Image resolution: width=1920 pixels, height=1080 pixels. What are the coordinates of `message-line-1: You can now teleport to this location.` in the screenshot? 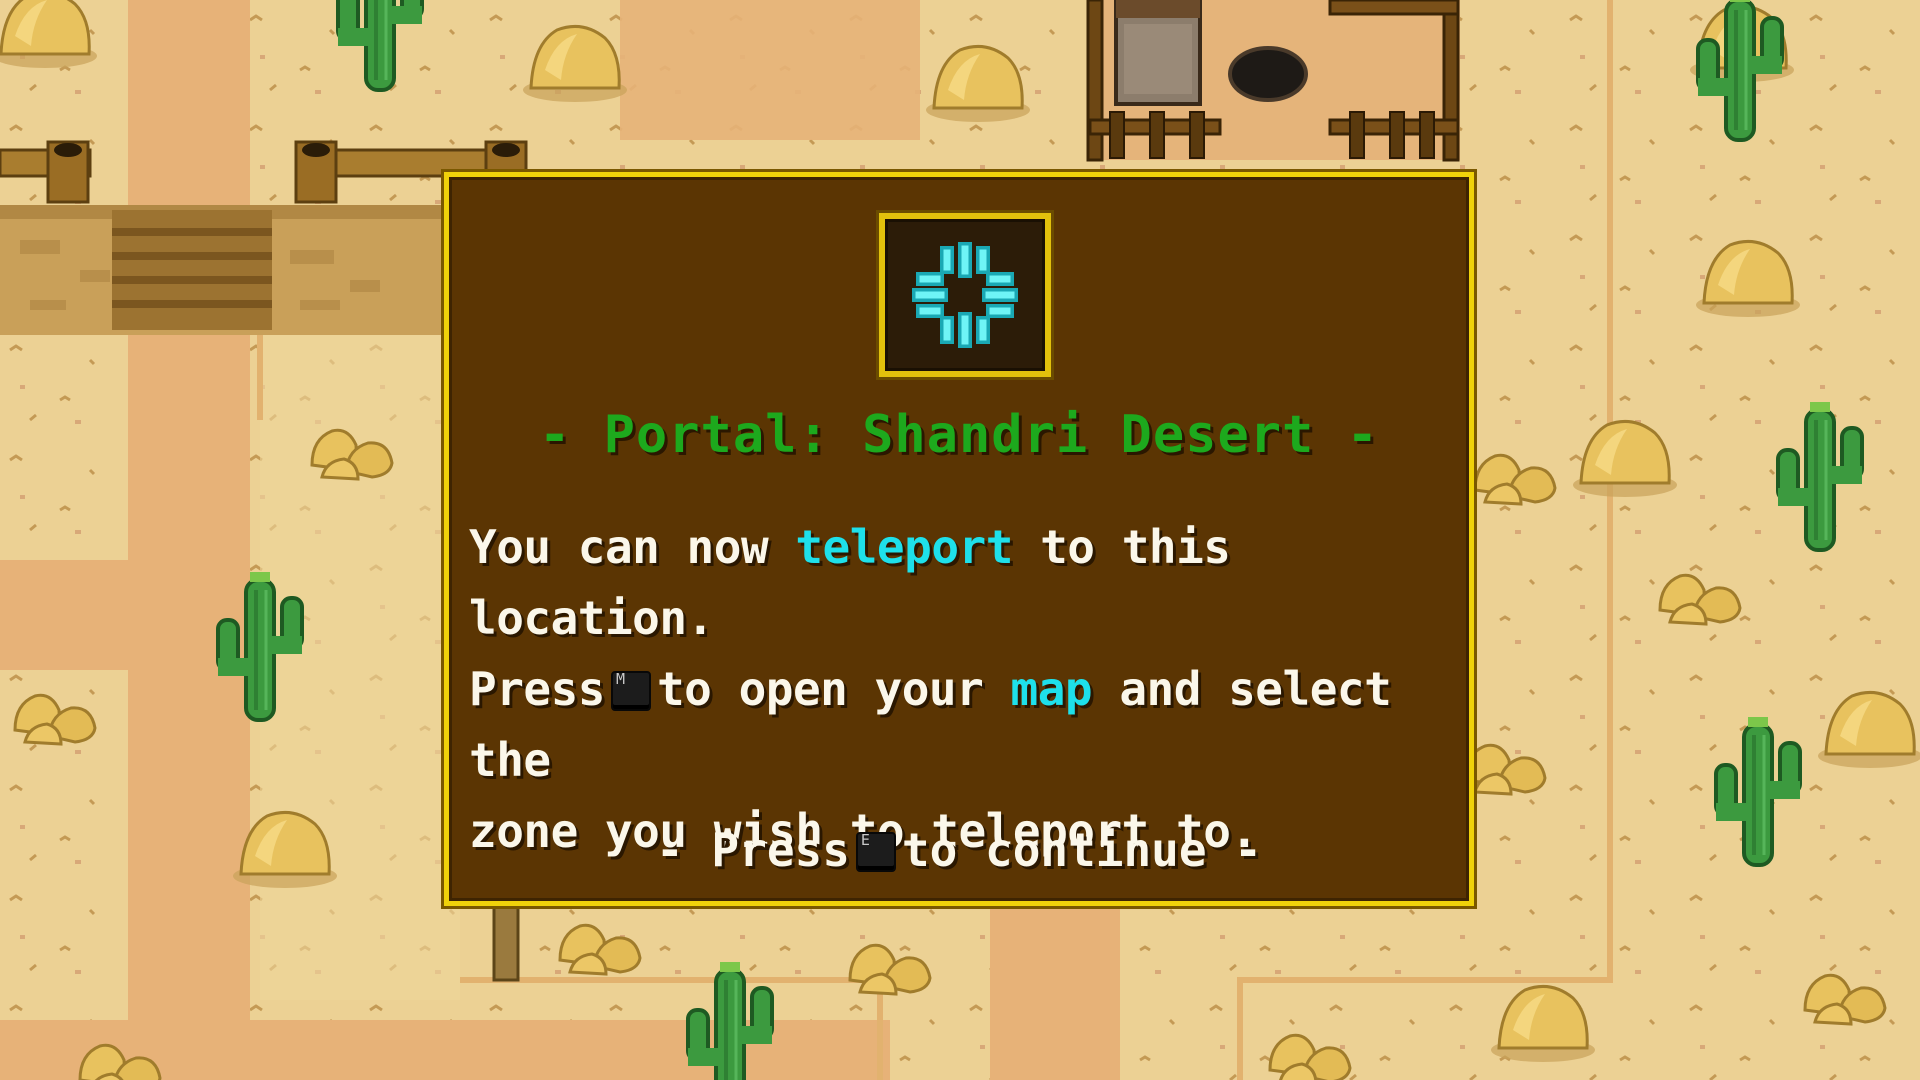 It's located at (964, 583).